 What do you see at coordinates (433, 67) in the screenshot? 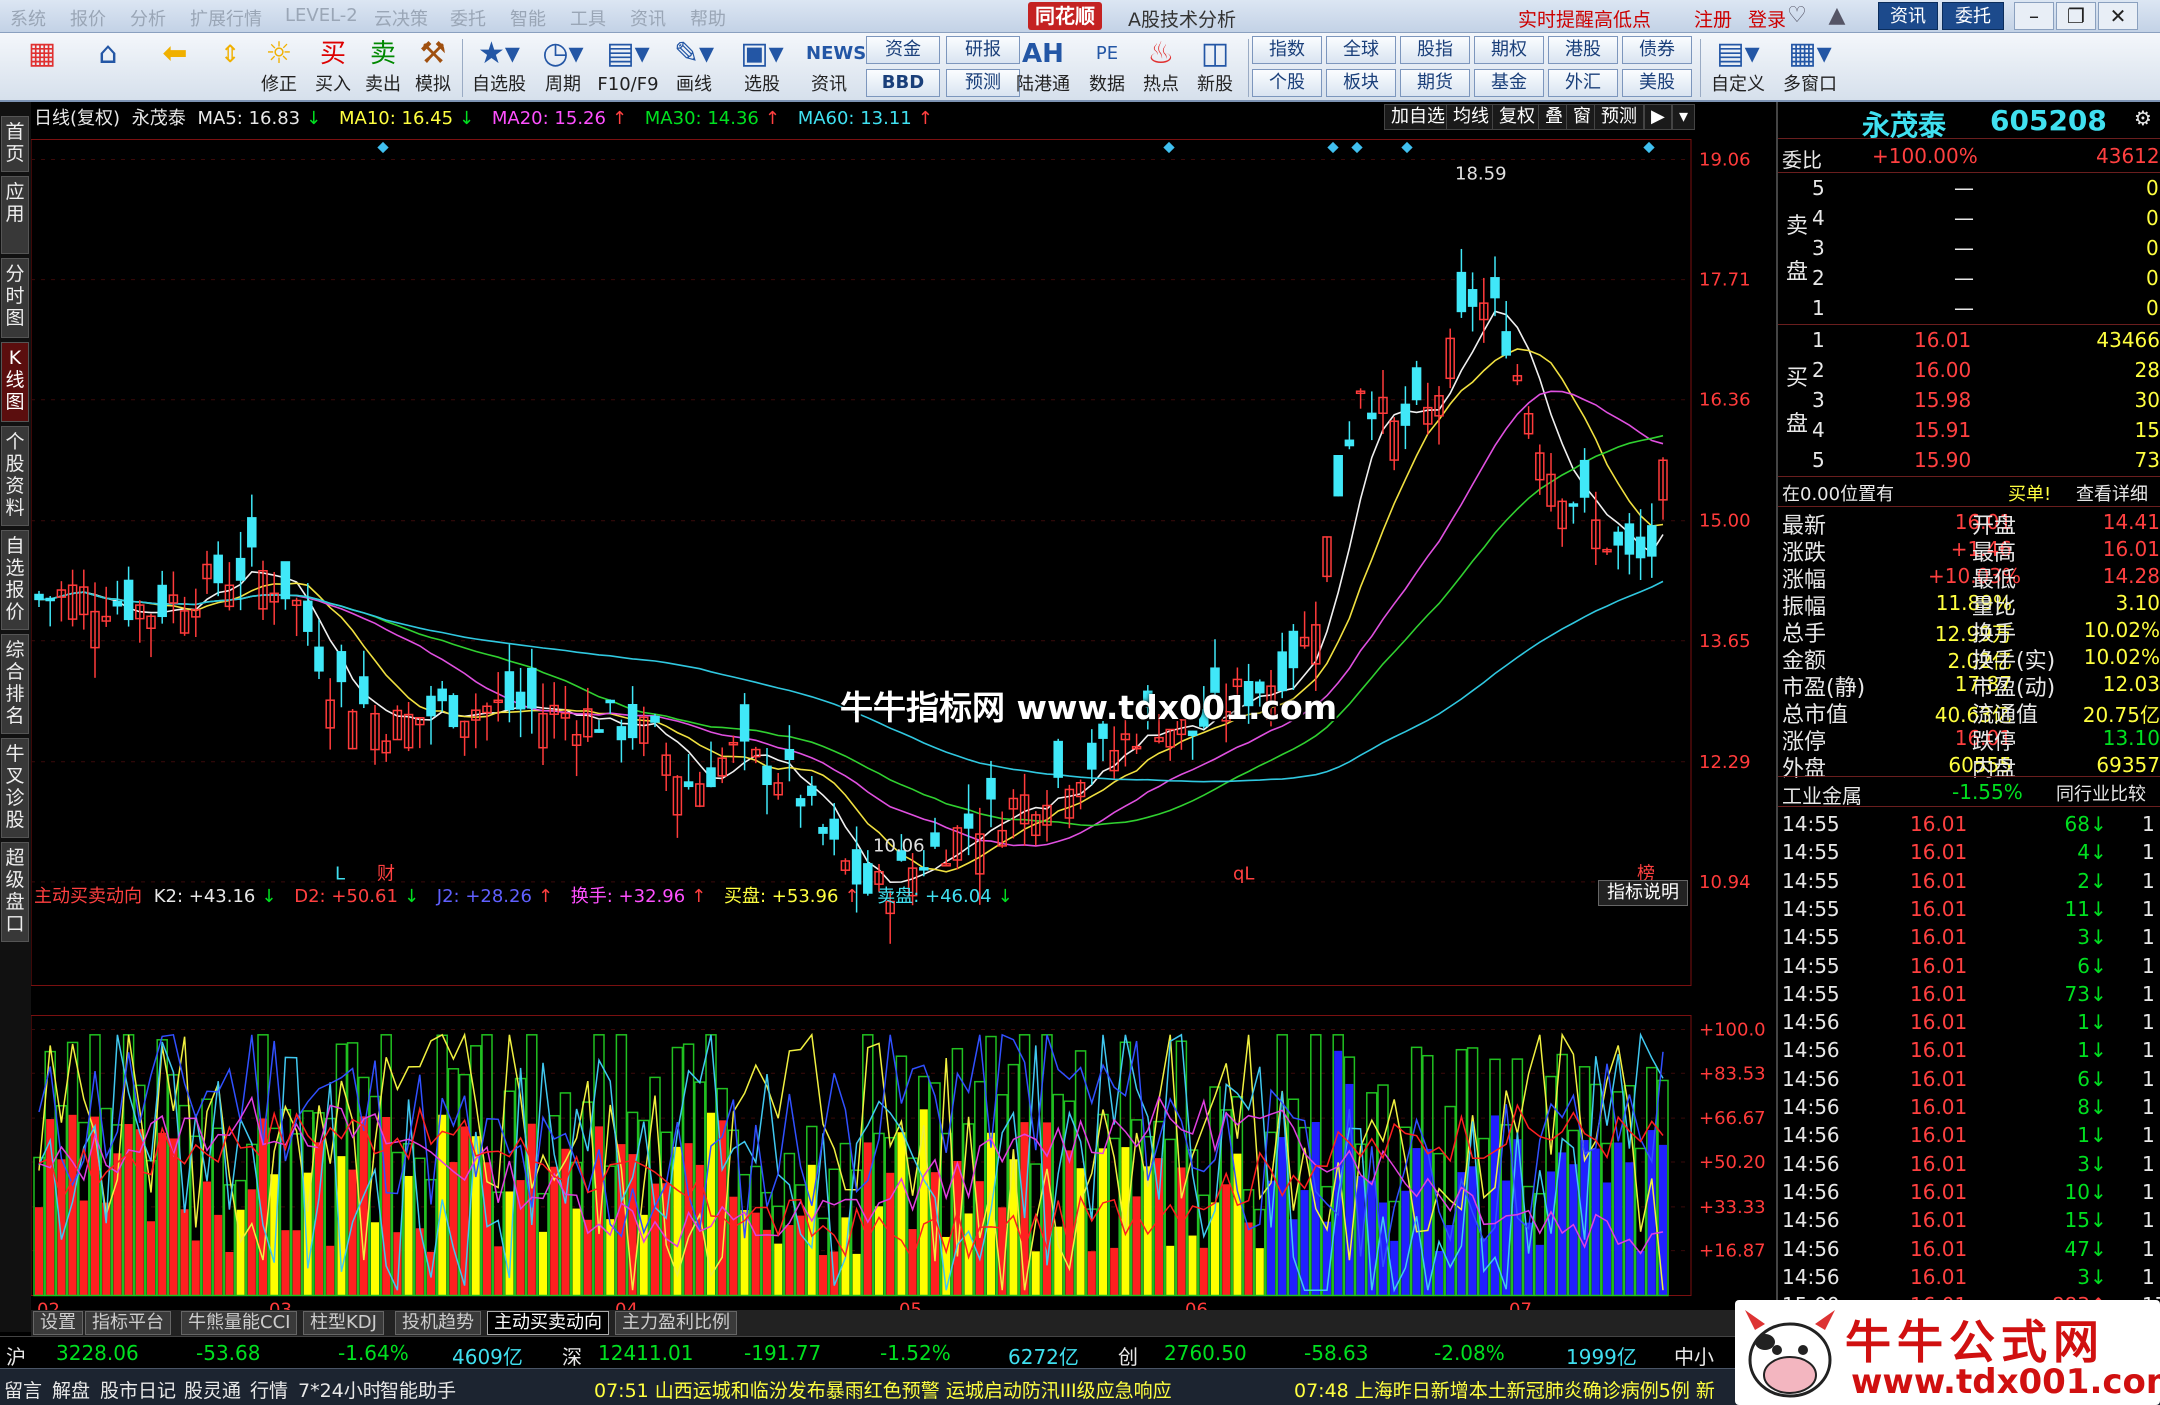
I see `simulate-button: ⚒ 模拟` at bounding box center [433, 67].